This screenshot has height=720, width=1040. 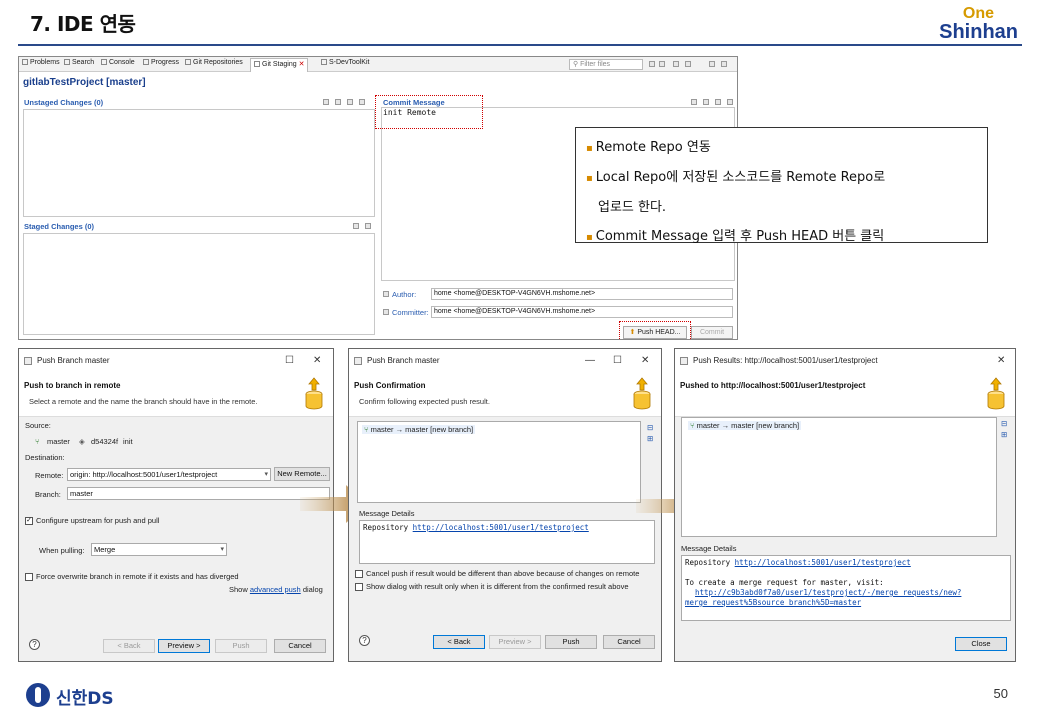 What do you see at coordinates (662, 64) in the screenshot?
I see `link-icon` at bounding box center [662, 64].